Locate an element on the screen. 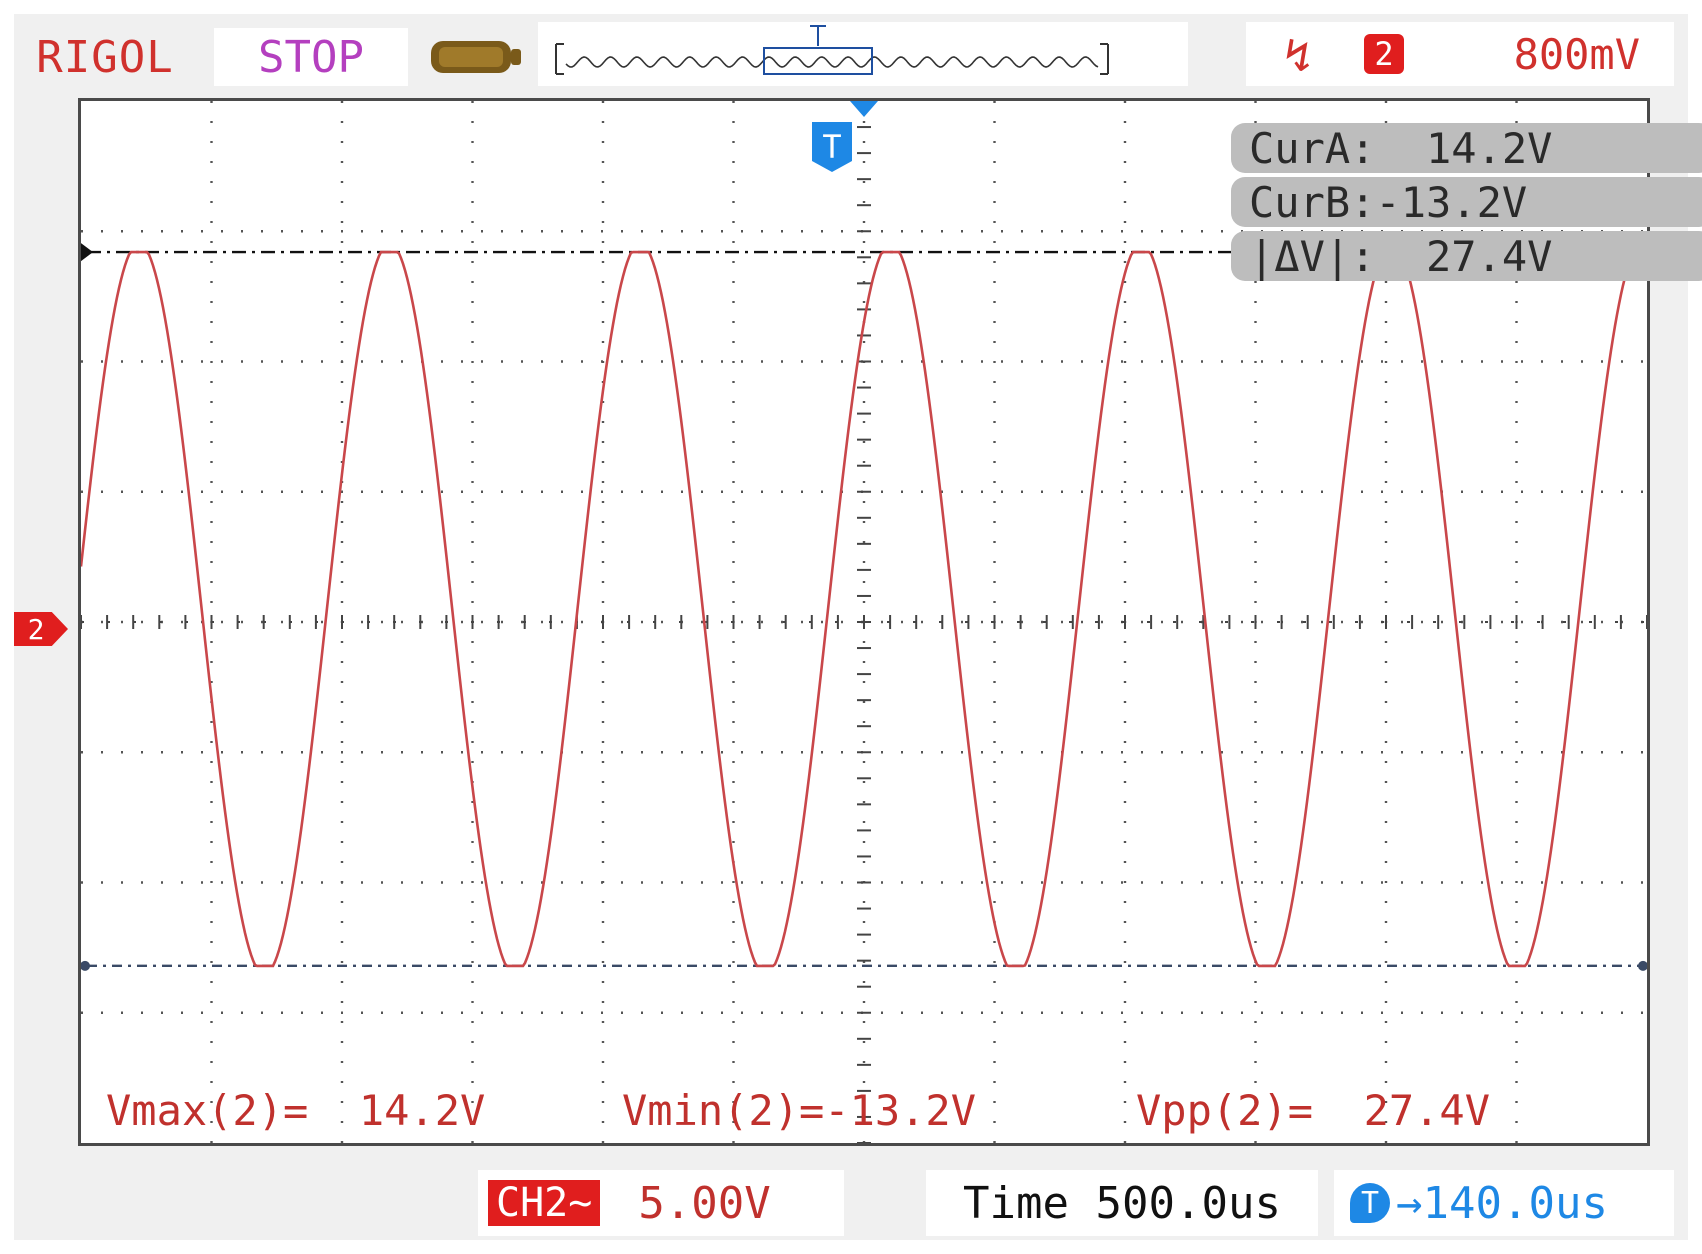  trigger-offset-icon: T is located at coordinates (1370, 1203).